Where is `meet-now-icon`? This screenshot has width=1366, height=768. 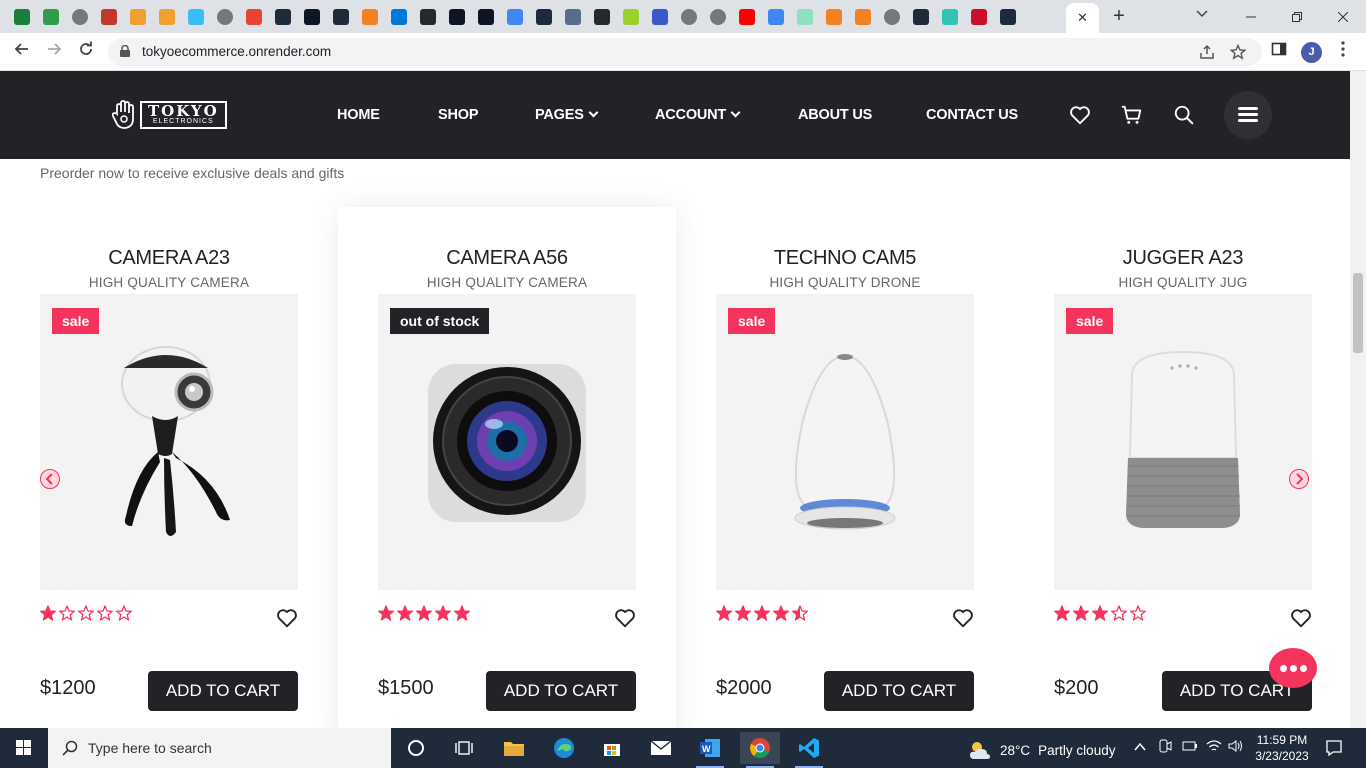 meet-now-icon is located at coordinates (1165, 747).